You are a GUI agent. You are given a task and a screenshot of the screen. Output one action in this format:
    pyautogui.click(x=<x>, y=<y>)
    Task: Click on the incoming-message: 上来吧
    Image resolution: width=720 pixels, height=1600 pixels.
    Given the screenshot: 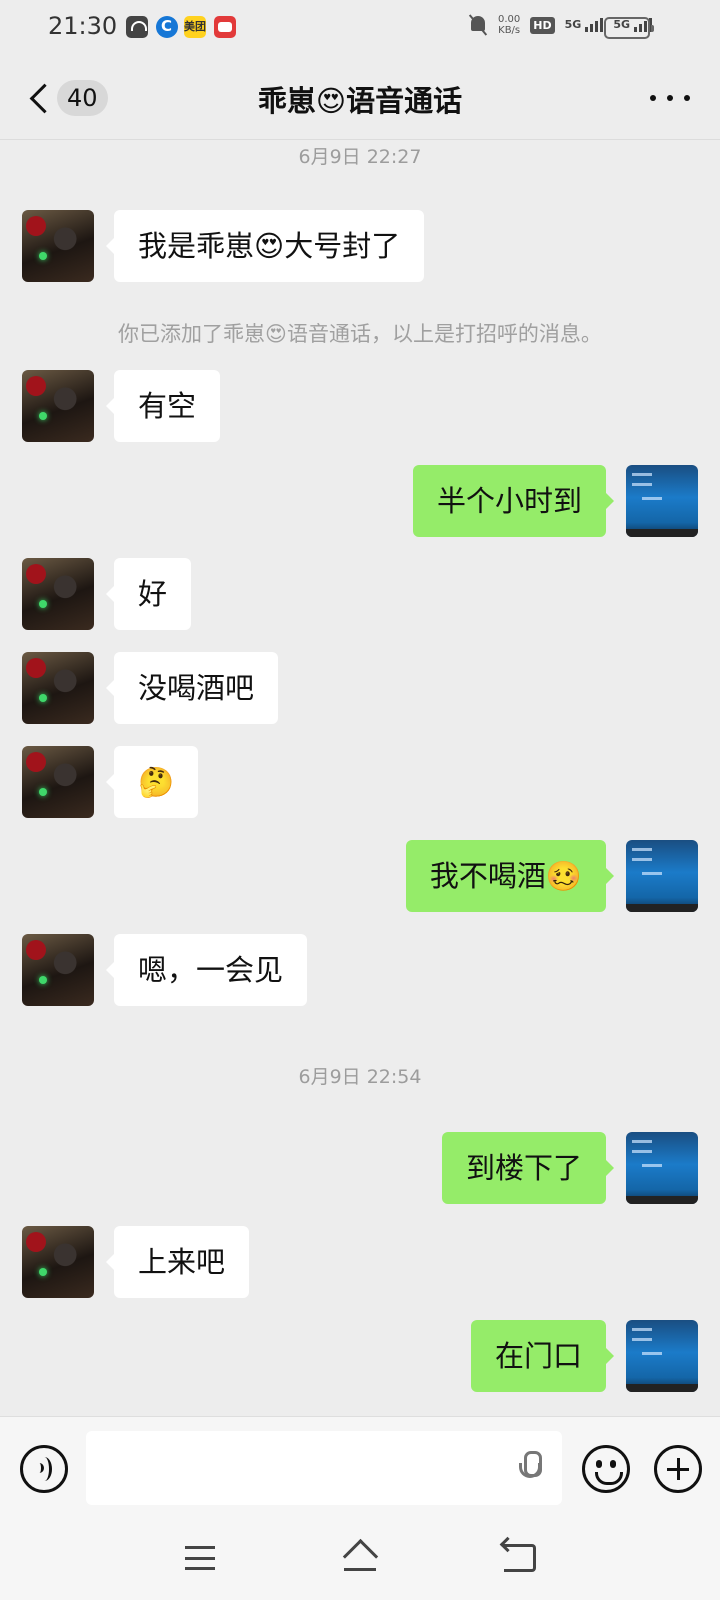 What is the action you would take?
    pyautogui.click(x=177, y=1262)
    